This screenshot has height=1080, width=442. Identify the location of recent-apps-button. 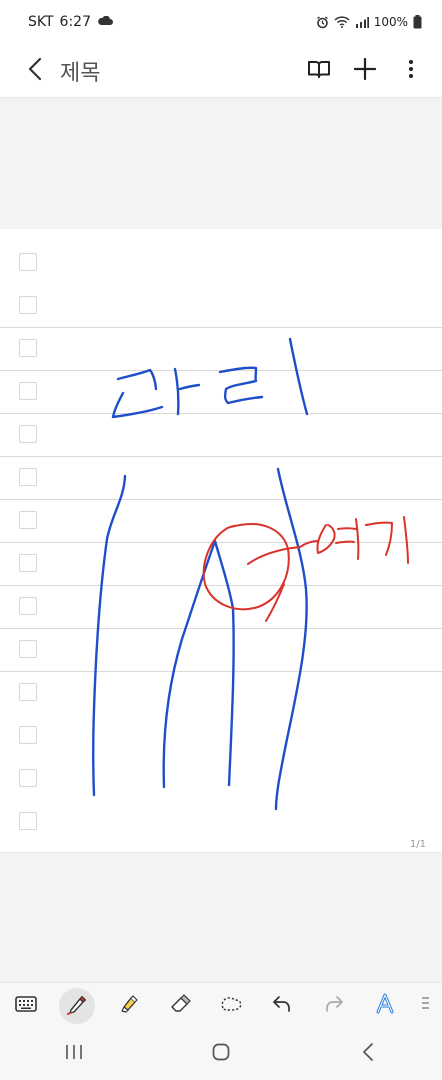
(74, 1054).